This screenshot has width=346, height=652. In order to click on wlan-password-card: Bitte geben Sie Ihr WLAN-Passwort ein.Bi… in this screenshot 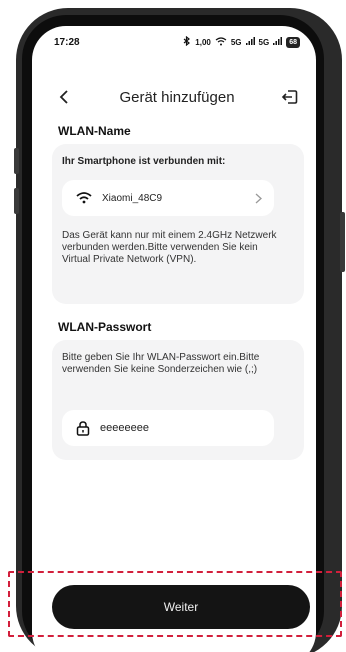, I will do `click(178, 400)`.